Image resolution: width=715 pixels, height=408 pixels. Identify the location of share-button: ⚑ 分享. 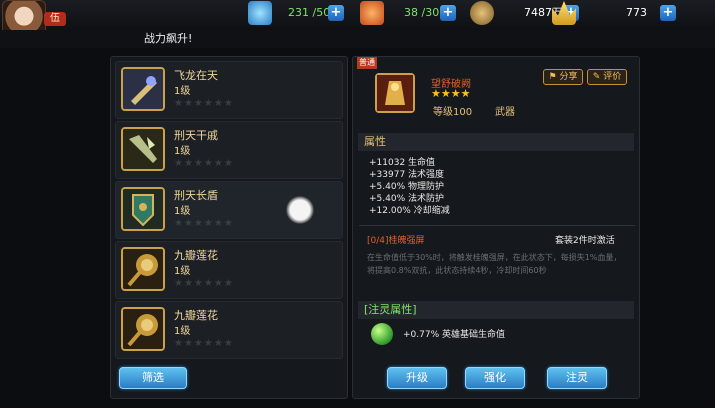
(563, 77).